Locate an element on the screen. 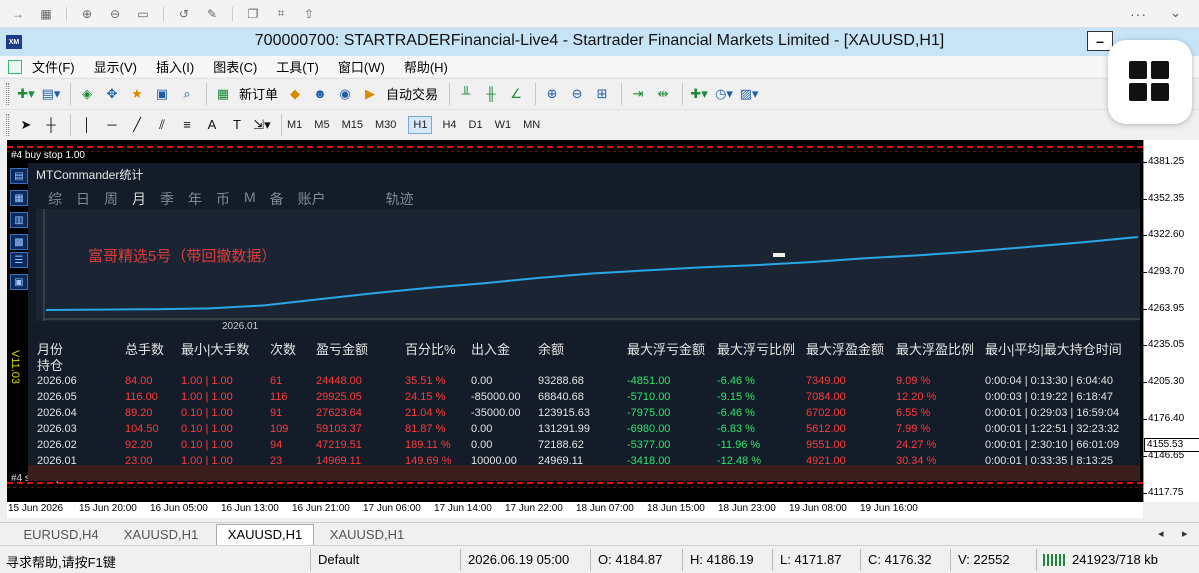  menu-insert: 插入(I) is located at coordinates (175, 66).